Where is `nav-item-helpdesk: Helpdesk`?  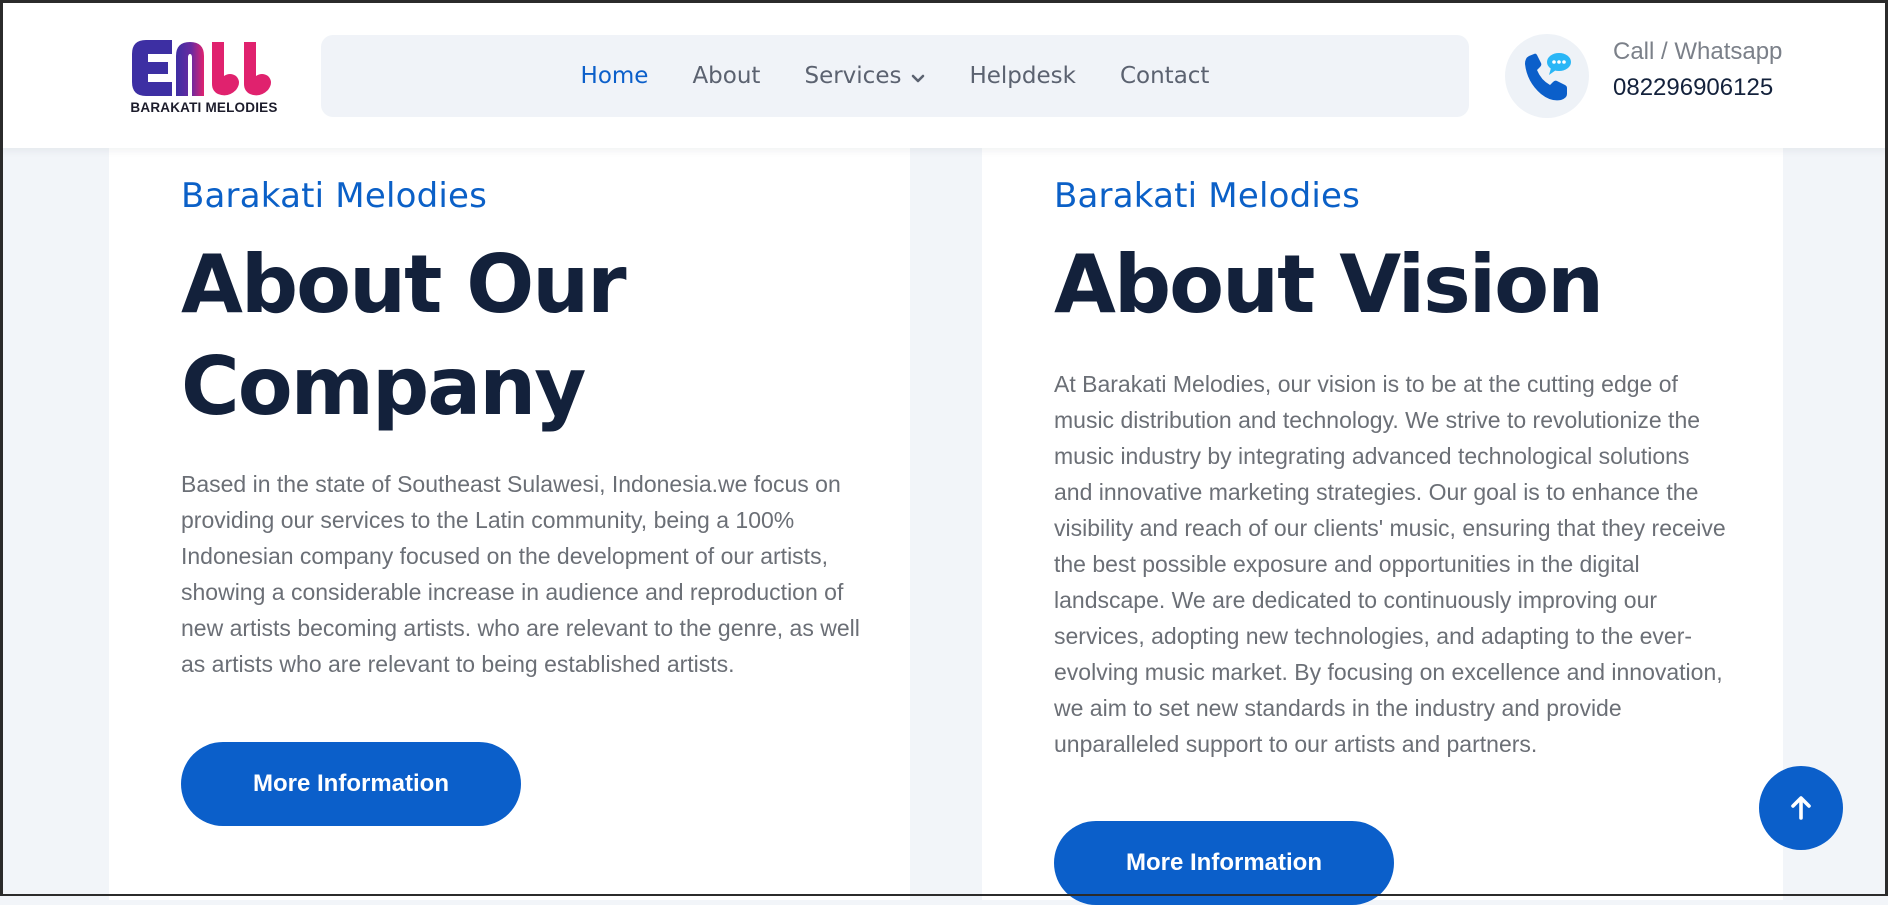 nav-item-helpdesk: Helpdesk is located at coordinates (1022, 76).